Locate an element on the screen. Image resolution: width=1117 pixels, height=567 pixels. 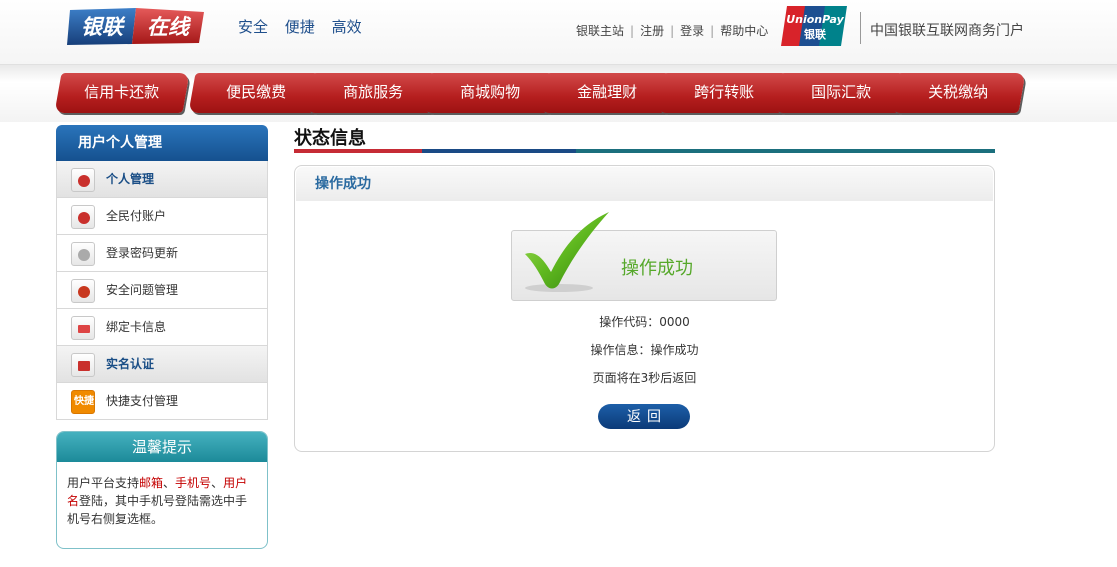
sidebar-item-label: 快捷支付管理 is located at coordinates (142, 401).